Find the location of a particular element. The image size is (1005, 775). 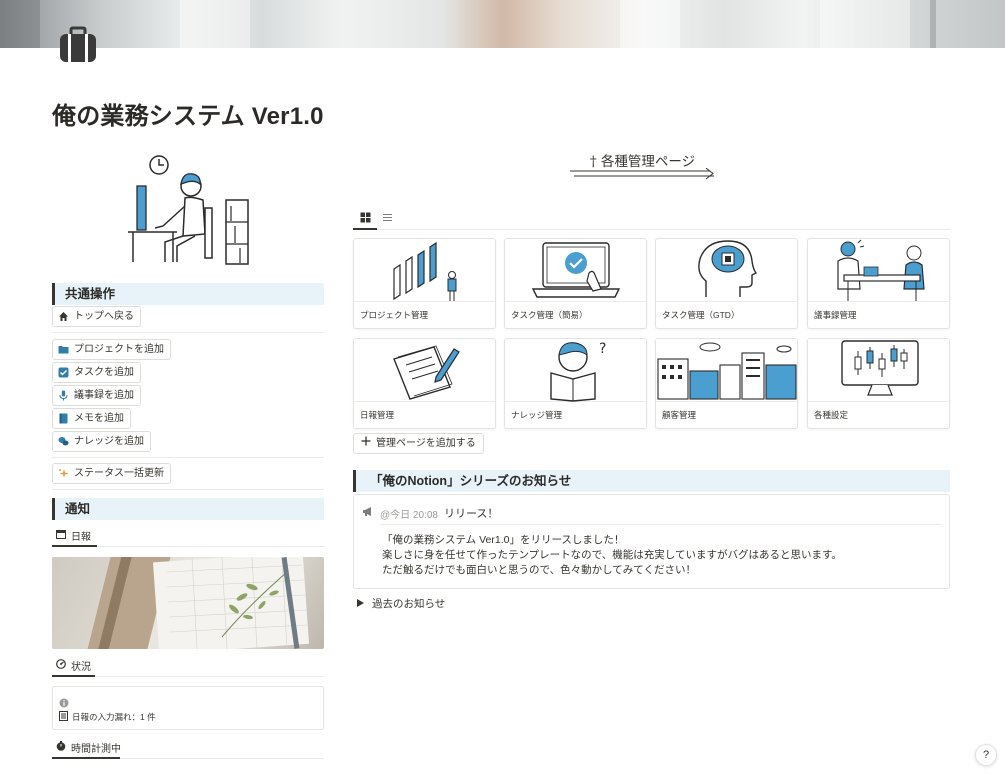

news-meta: @今日 20:08 リリース！ is located at coordinates (430, 513).